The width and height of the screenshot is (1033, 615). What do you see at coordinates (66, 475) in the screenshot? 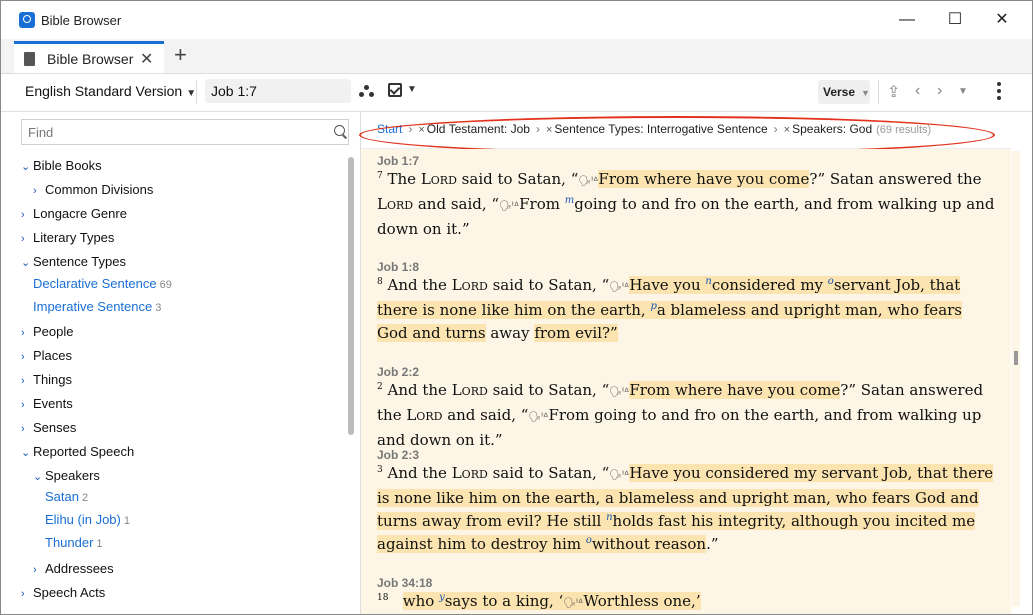
I see `tree-node-speakers: ⌄ Speakers` at bounding box center [66, 475].